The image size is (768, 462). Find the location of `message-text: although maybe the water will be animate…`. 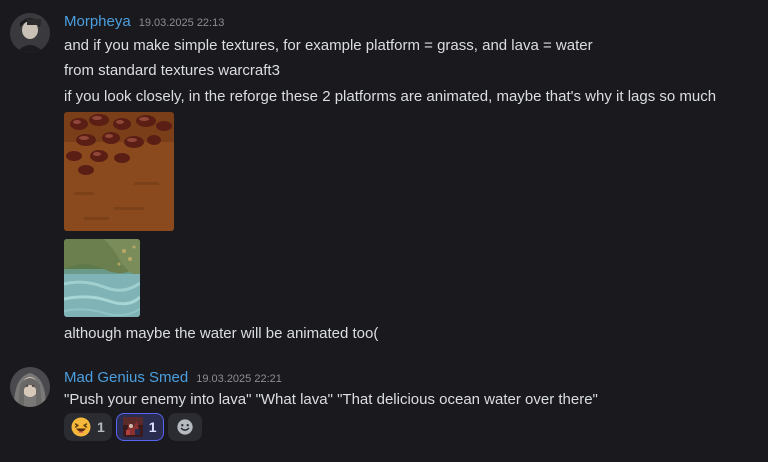

message-text: although maybe the water will be animate… is located at coordinates (221, 333).